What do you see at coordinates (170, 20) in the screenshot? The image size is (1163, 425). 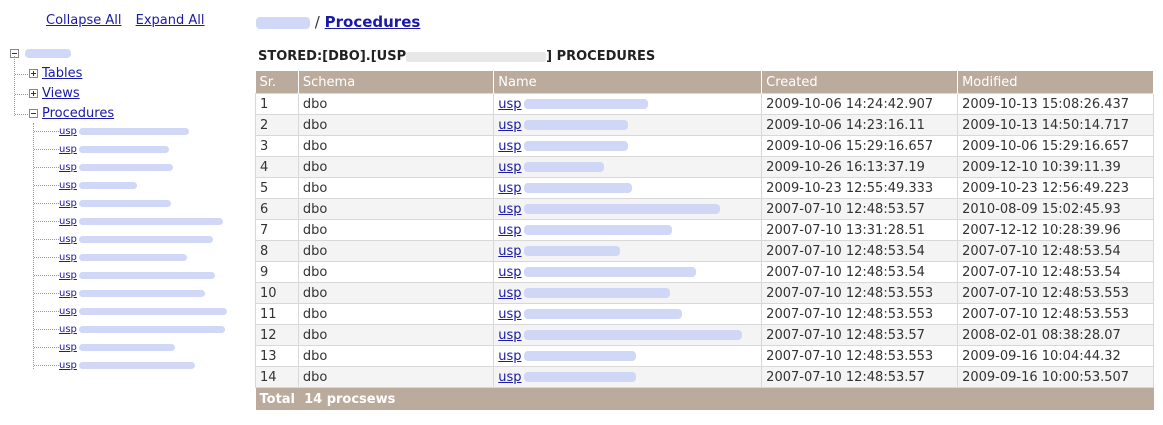 I see `expand-all-link: Expand All` at bounding box center [170, 20].